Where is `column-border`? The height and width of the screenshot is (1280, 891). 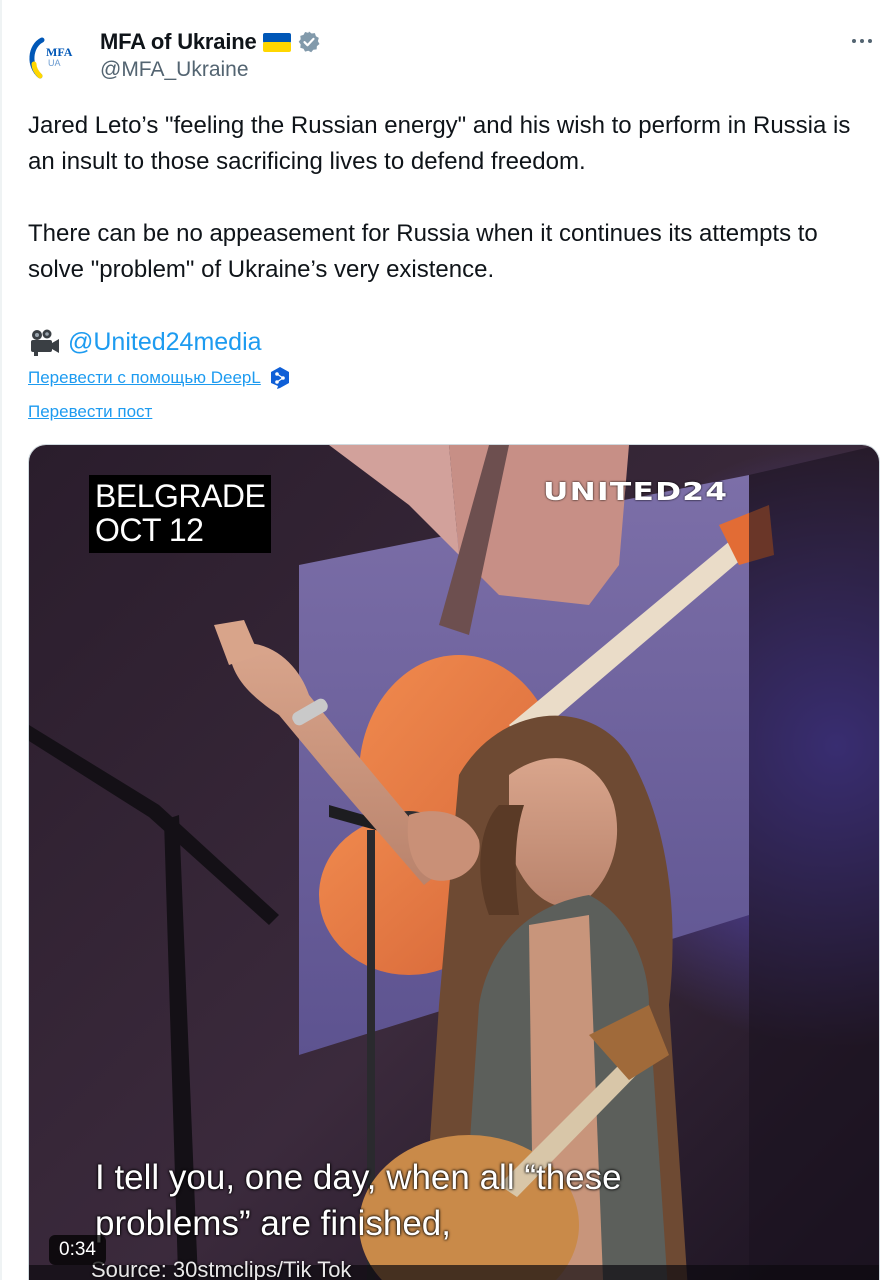 column-border is located at coordinates (1, 640).